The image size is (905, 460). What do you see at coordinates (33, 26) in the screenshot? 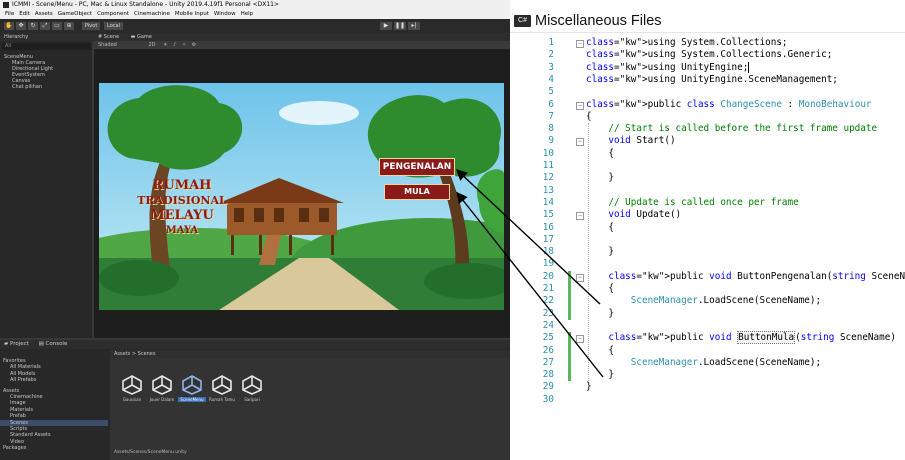
I see `rotate-tool-icon: ↻` at bounding box center [33, 26].